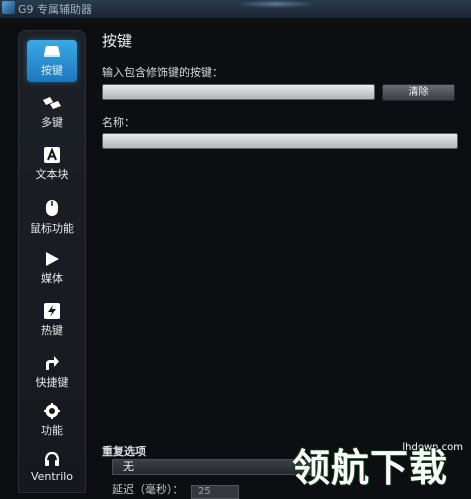  Describe the element at coordinates (418, 92) in the screenshot. I see `clear-button: 清除` at that location.